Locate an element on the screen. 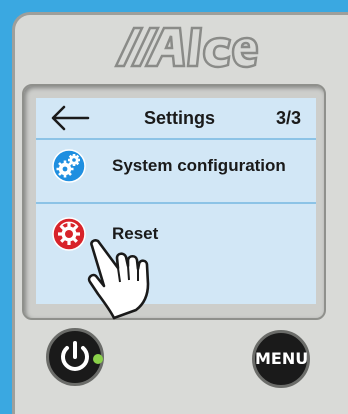 This screenshot has height=414, width=348. pointing-hand-icon is located at coordinates (118, 279).